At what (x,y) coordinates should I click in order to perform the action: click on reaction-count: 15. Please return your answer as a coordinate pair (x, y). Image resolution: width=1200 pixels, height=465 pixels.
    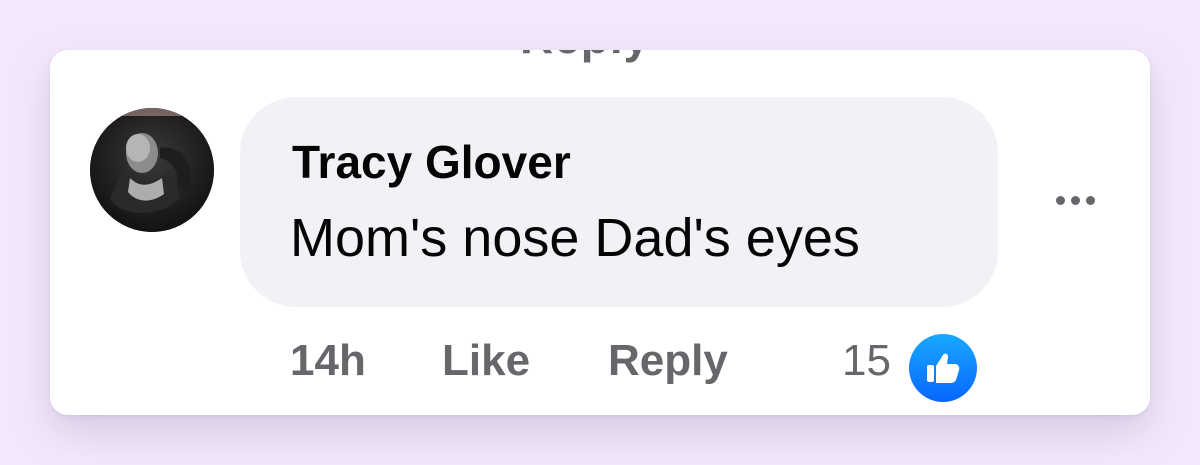
    Looking at the image, I should click on (866, 361).